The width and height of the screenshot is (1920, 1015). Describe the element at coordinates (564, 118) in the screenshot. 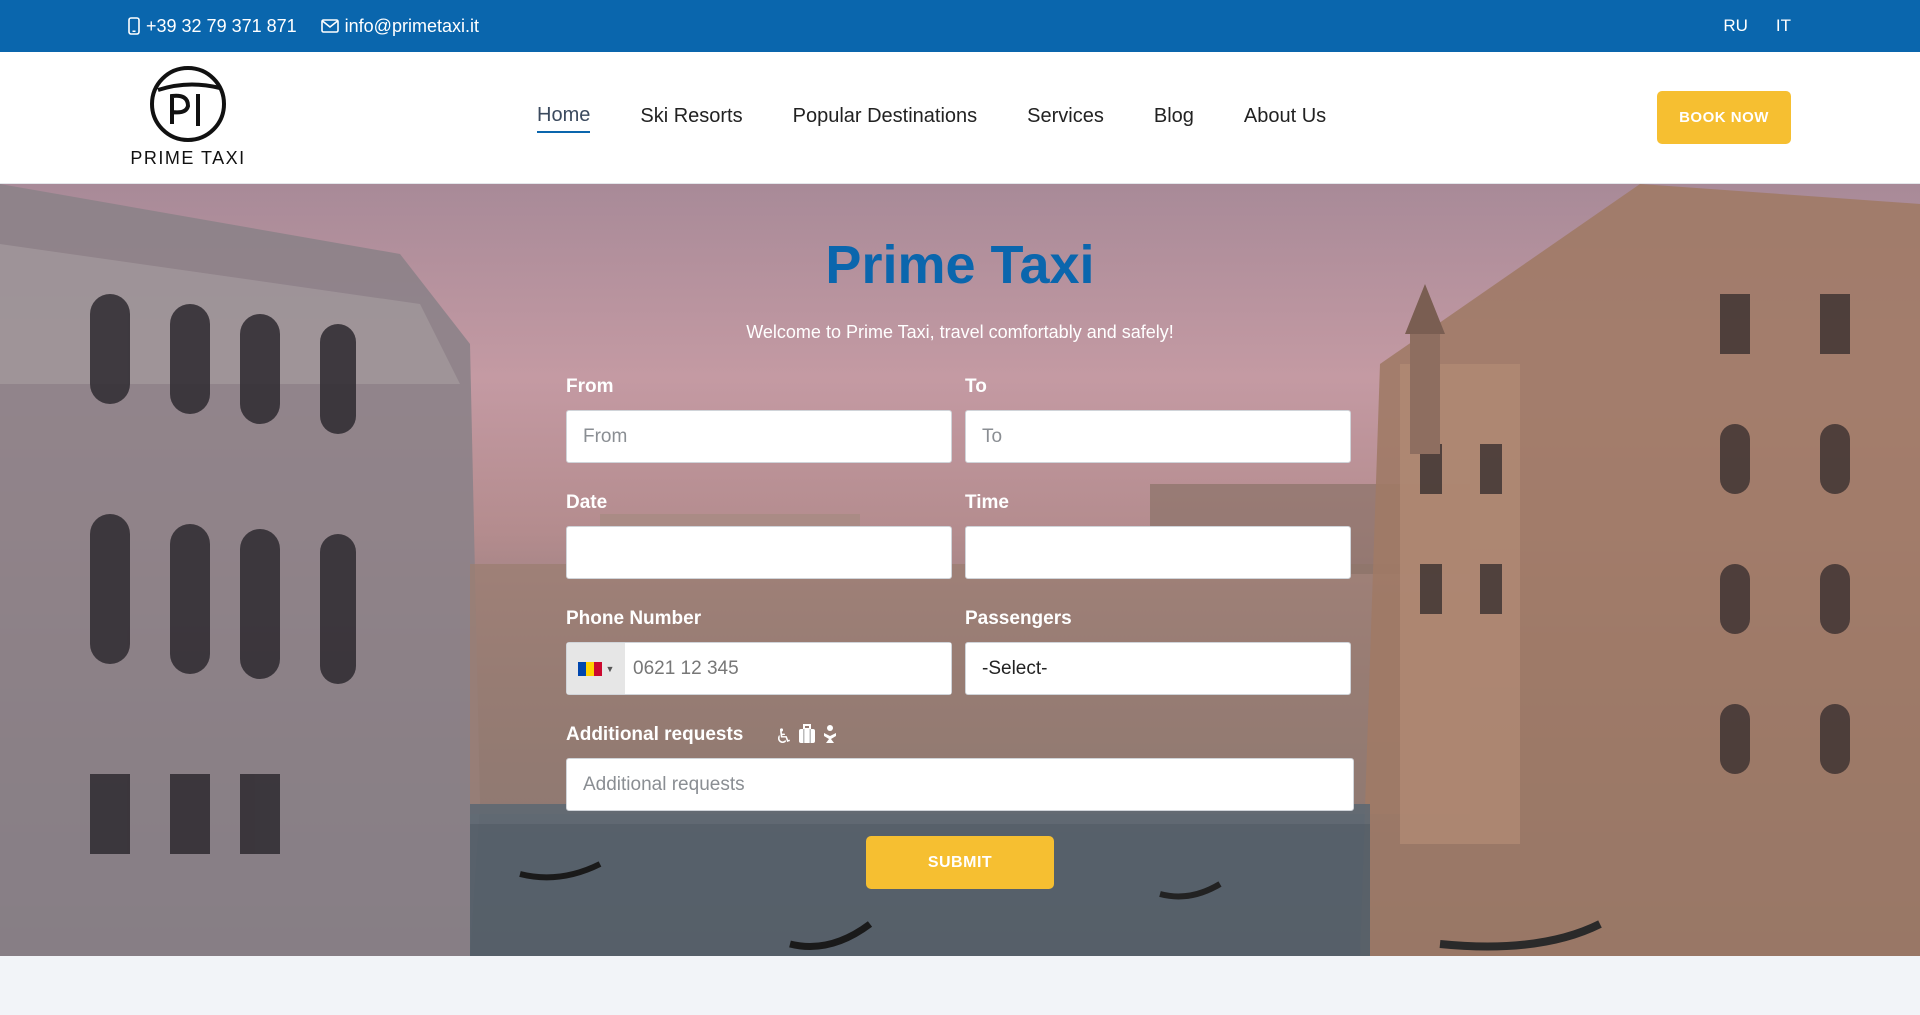

I see `nav-home: Home` at that location.